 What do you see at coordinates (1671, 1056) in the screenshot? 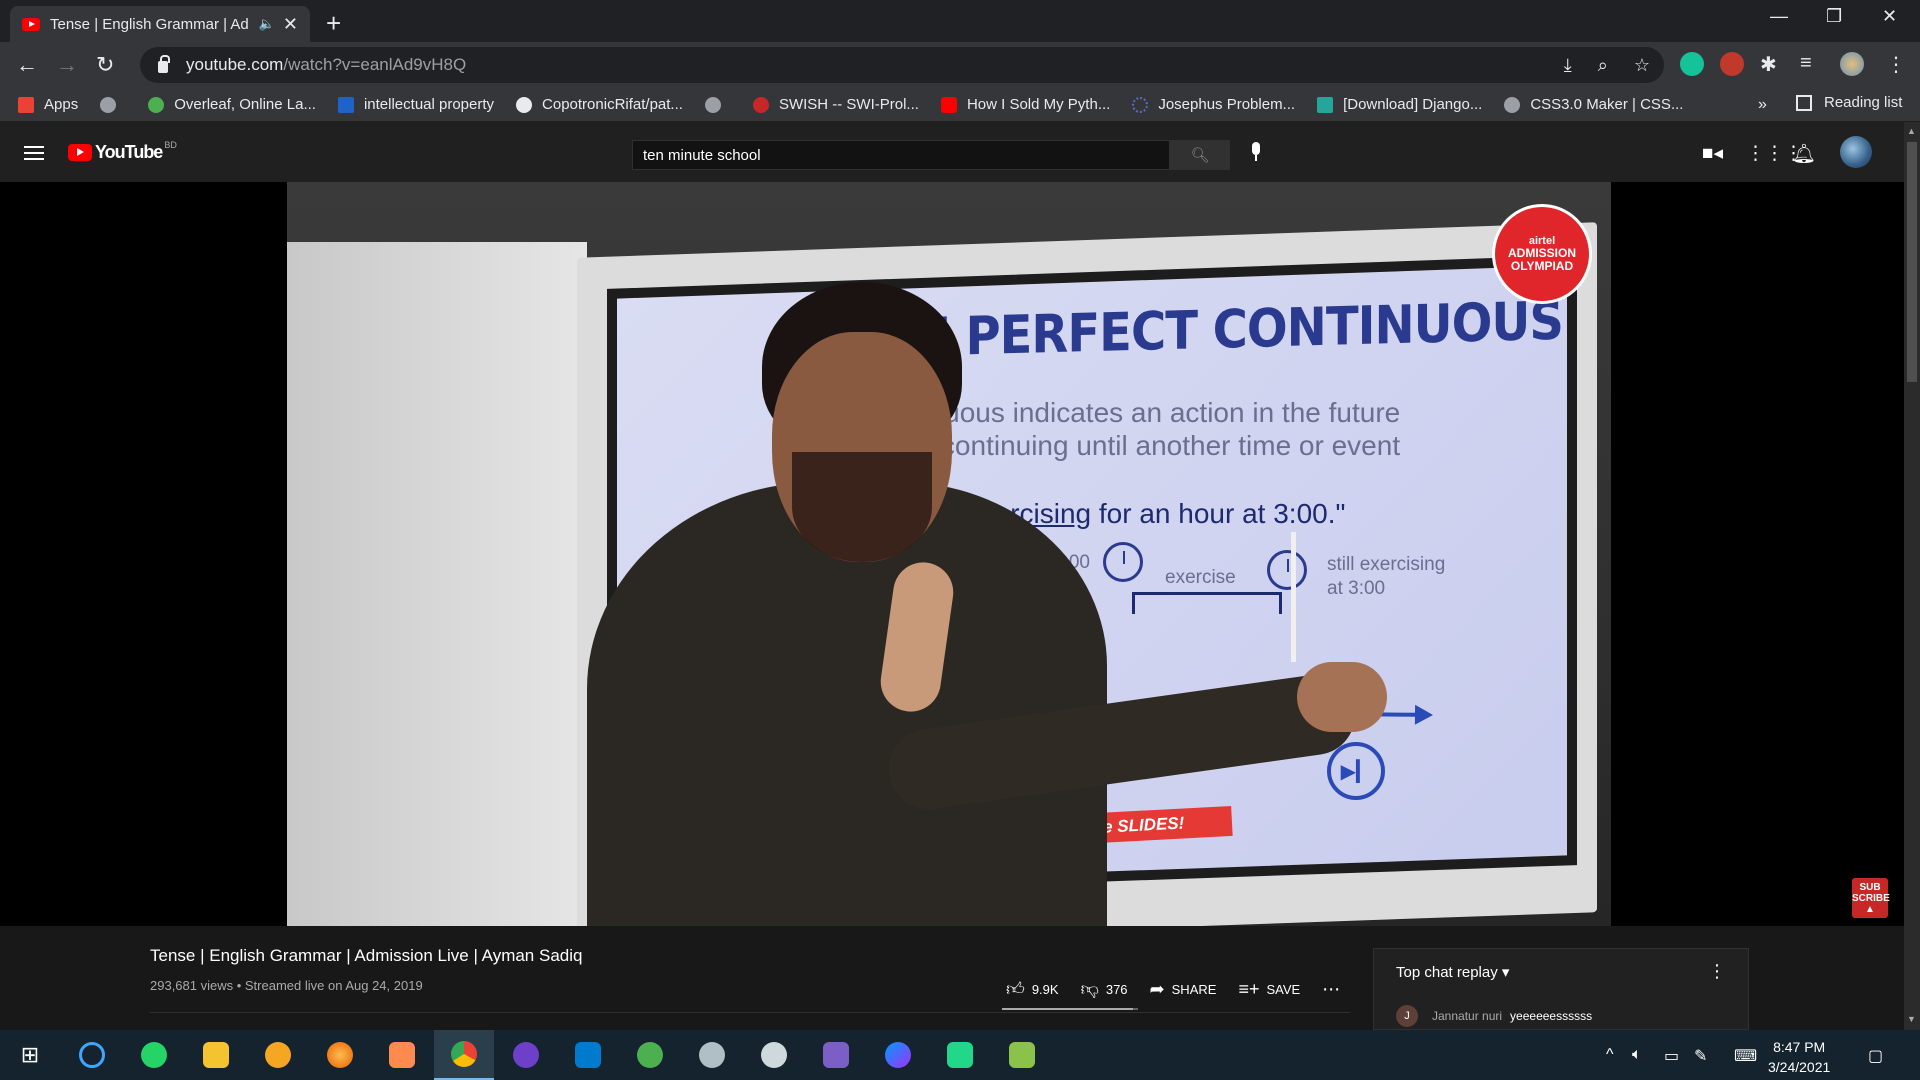
I see `network-icon: ▭` at bounding box center [1671, 1056].